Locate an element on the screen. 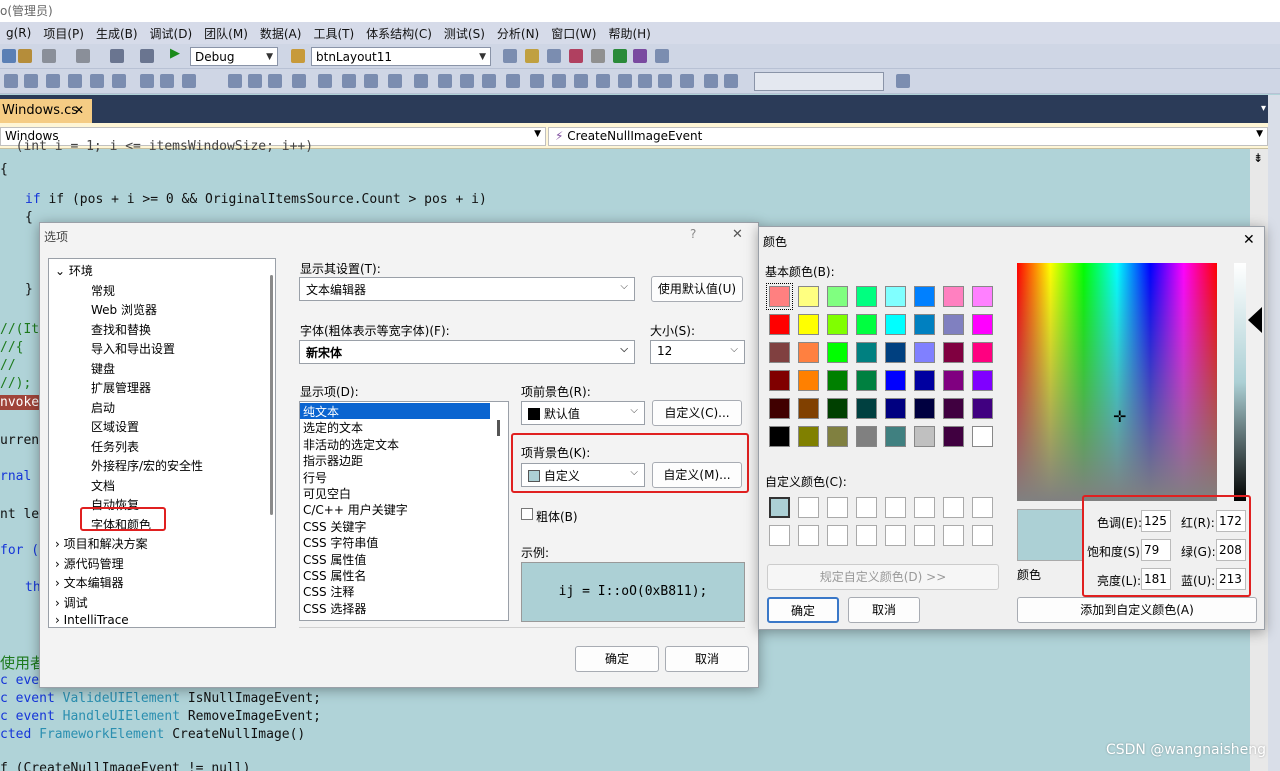 This screenshot has height=771, width=1280. menu-item: 窗口(W) is located at coordinates (573, 33).